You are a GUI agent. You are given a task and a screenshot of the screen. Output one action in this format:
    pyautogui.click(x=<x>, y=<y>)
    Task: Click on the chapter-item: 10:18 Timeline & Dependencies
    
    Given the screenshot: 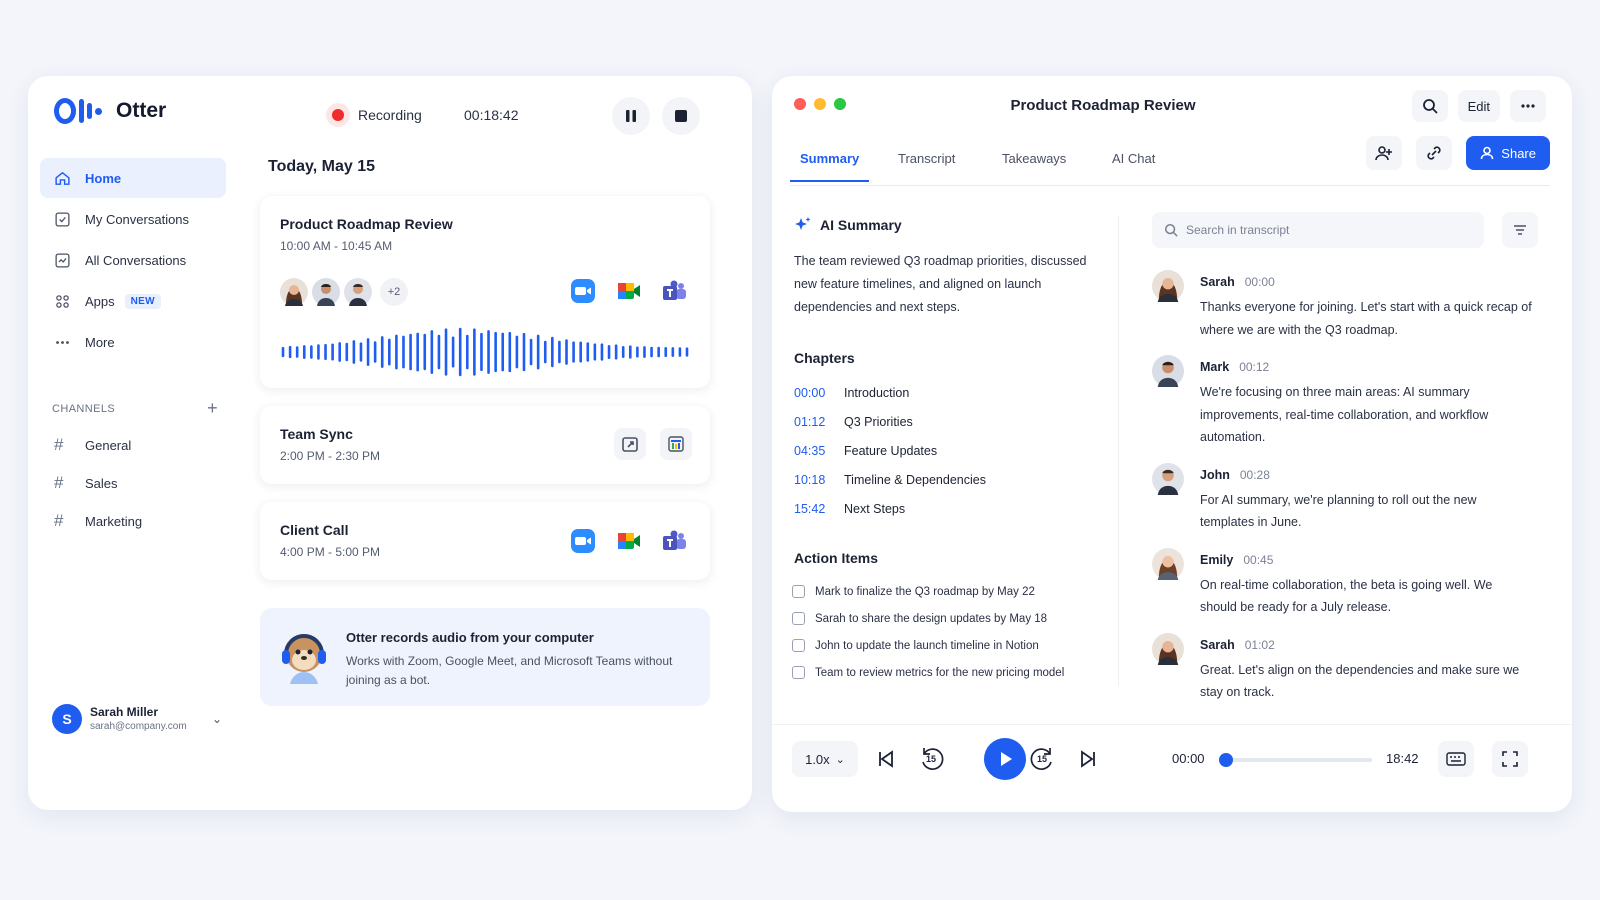 What is the action you would take?
    pyautogui.click(x=944, y=479)
    